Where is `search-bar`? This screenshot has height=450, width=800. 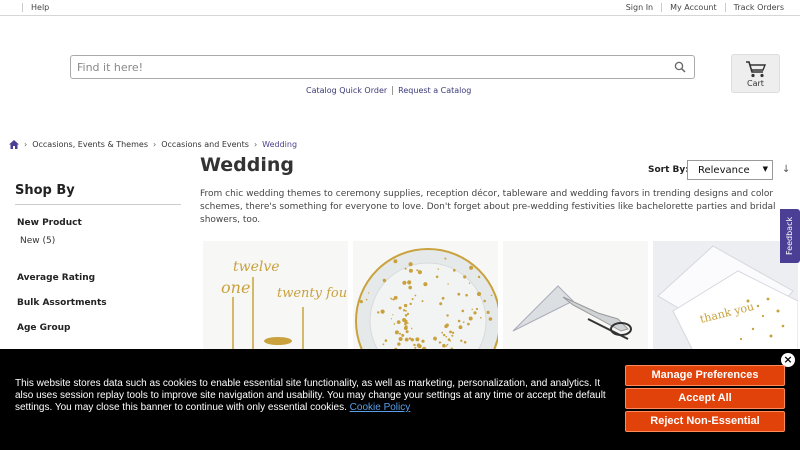 search-bar is located at coordinates (382, 67).